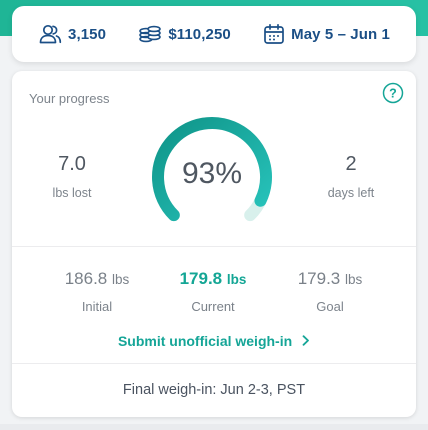 This screenshot has width=428, height=430. What do you see at coordinates (213, 291) in the screenshot?
I see `current-weight: 179.8 lbs Current` at bounding box center [213, 291].